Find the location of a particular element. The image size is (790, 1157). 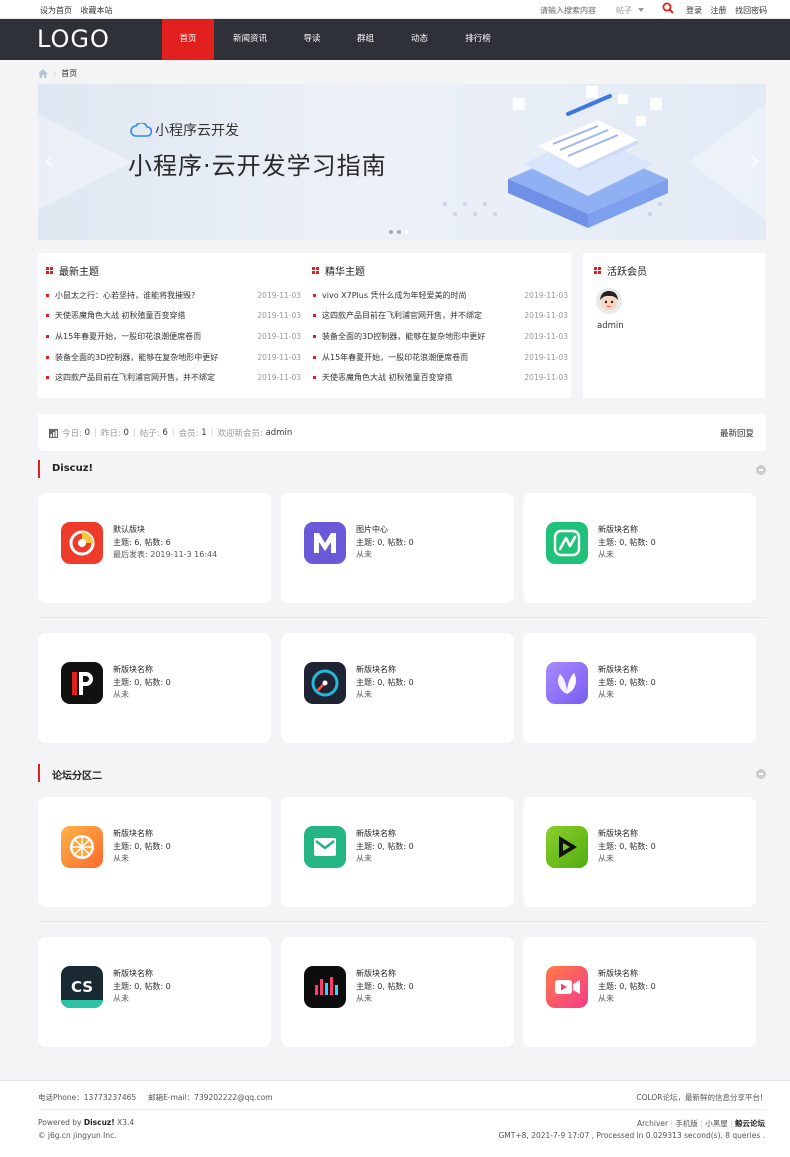

breadcrumb: › 首页 is located at coordinates (57, 73).